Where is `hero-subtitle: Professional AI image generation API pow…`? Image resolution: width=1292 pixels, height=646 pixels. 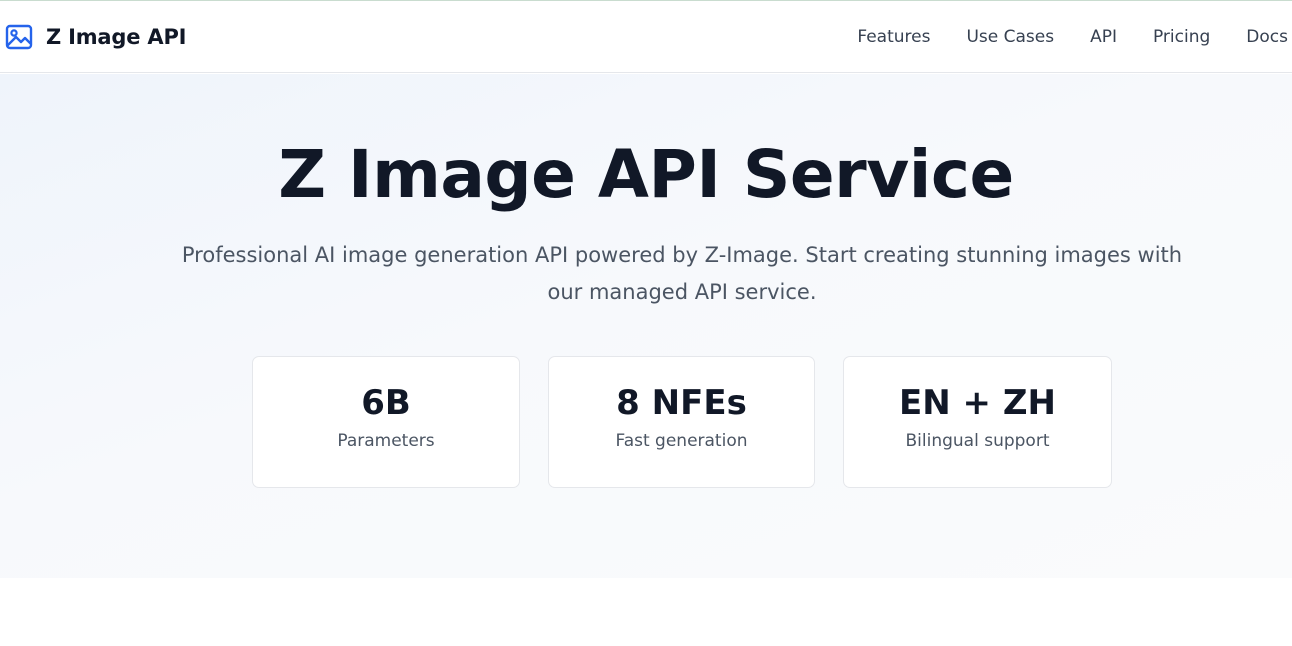 hero-subtitle: Professional AI image generation API pow… is located at coordinates (682, 273).